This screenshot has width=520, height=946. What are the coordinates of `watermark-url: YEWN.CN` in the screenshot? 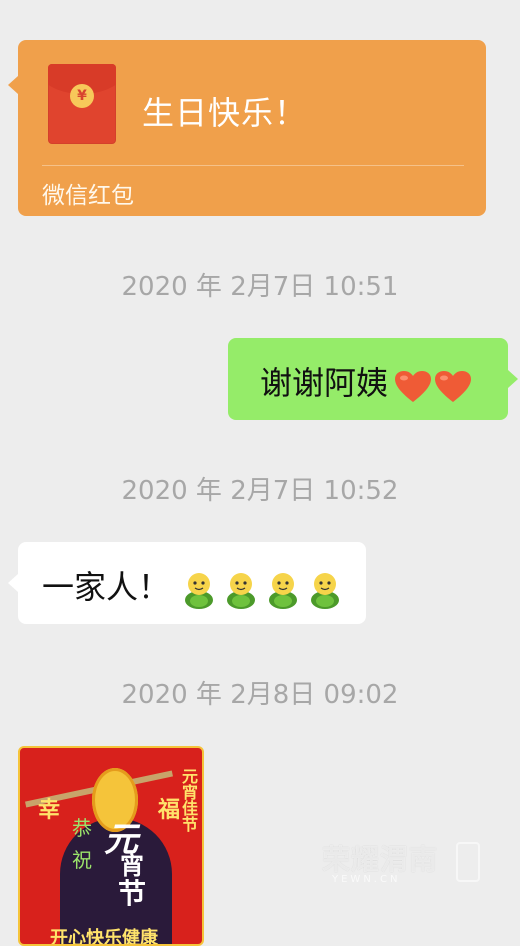 It's located at (366, 879).